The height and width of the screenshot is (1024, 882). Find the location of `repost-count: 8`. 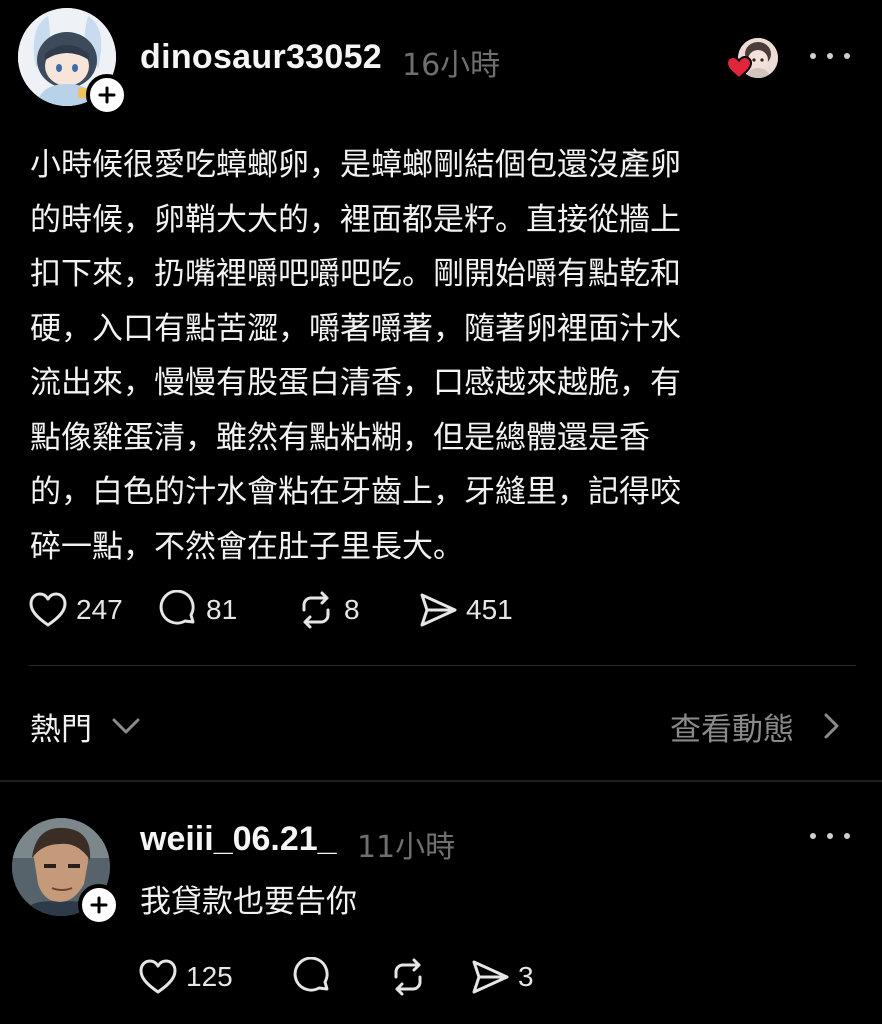

repost-count: 8 is located at coordinates (352, 609).